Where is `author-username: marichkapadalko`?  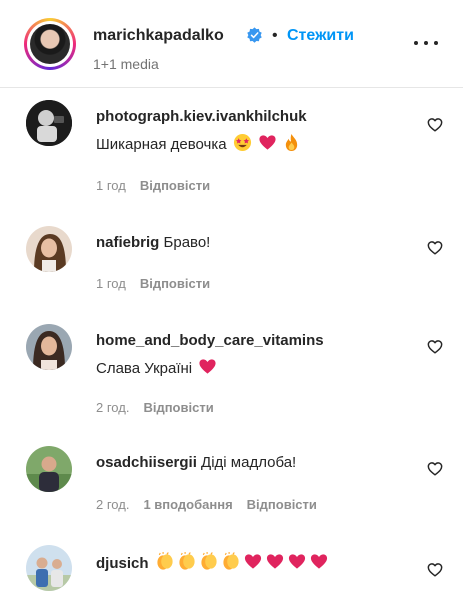
author-username: marichkapadalko is located at coordinates (158, 36).